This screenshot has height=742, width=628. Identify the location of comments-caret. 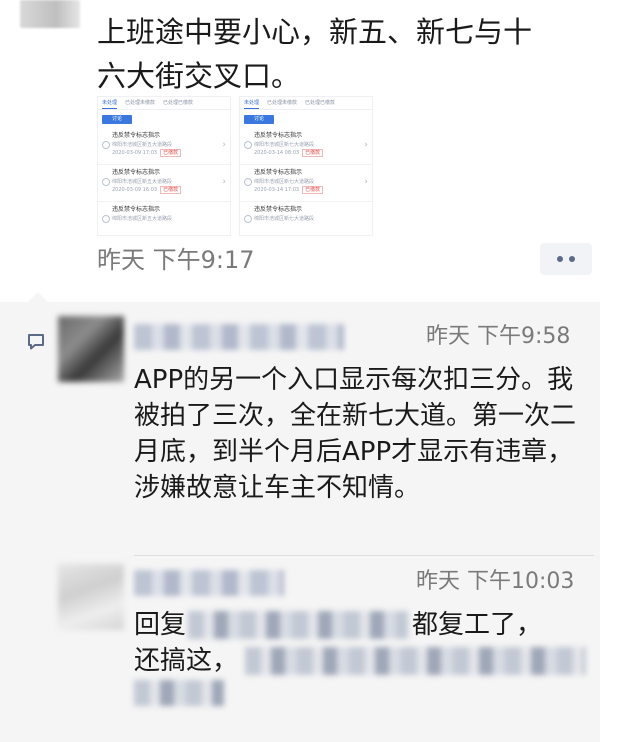
(38, 297).